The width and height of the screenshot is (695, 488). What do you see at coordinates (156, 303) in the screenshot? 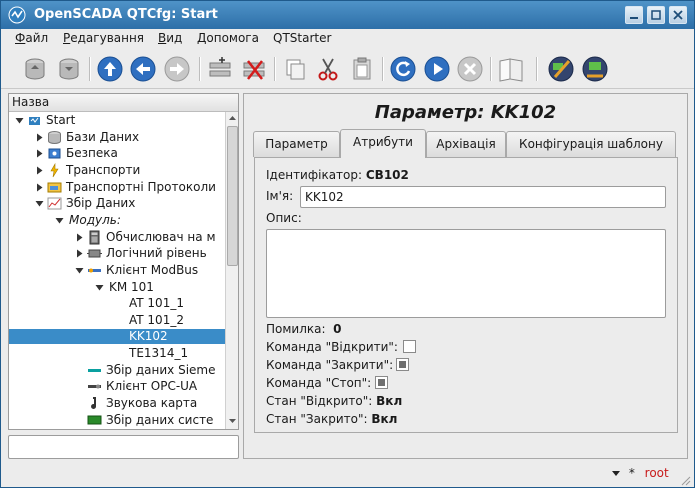
I see `tree-item-label: AT 101_1` at bounding box center [156, 303].